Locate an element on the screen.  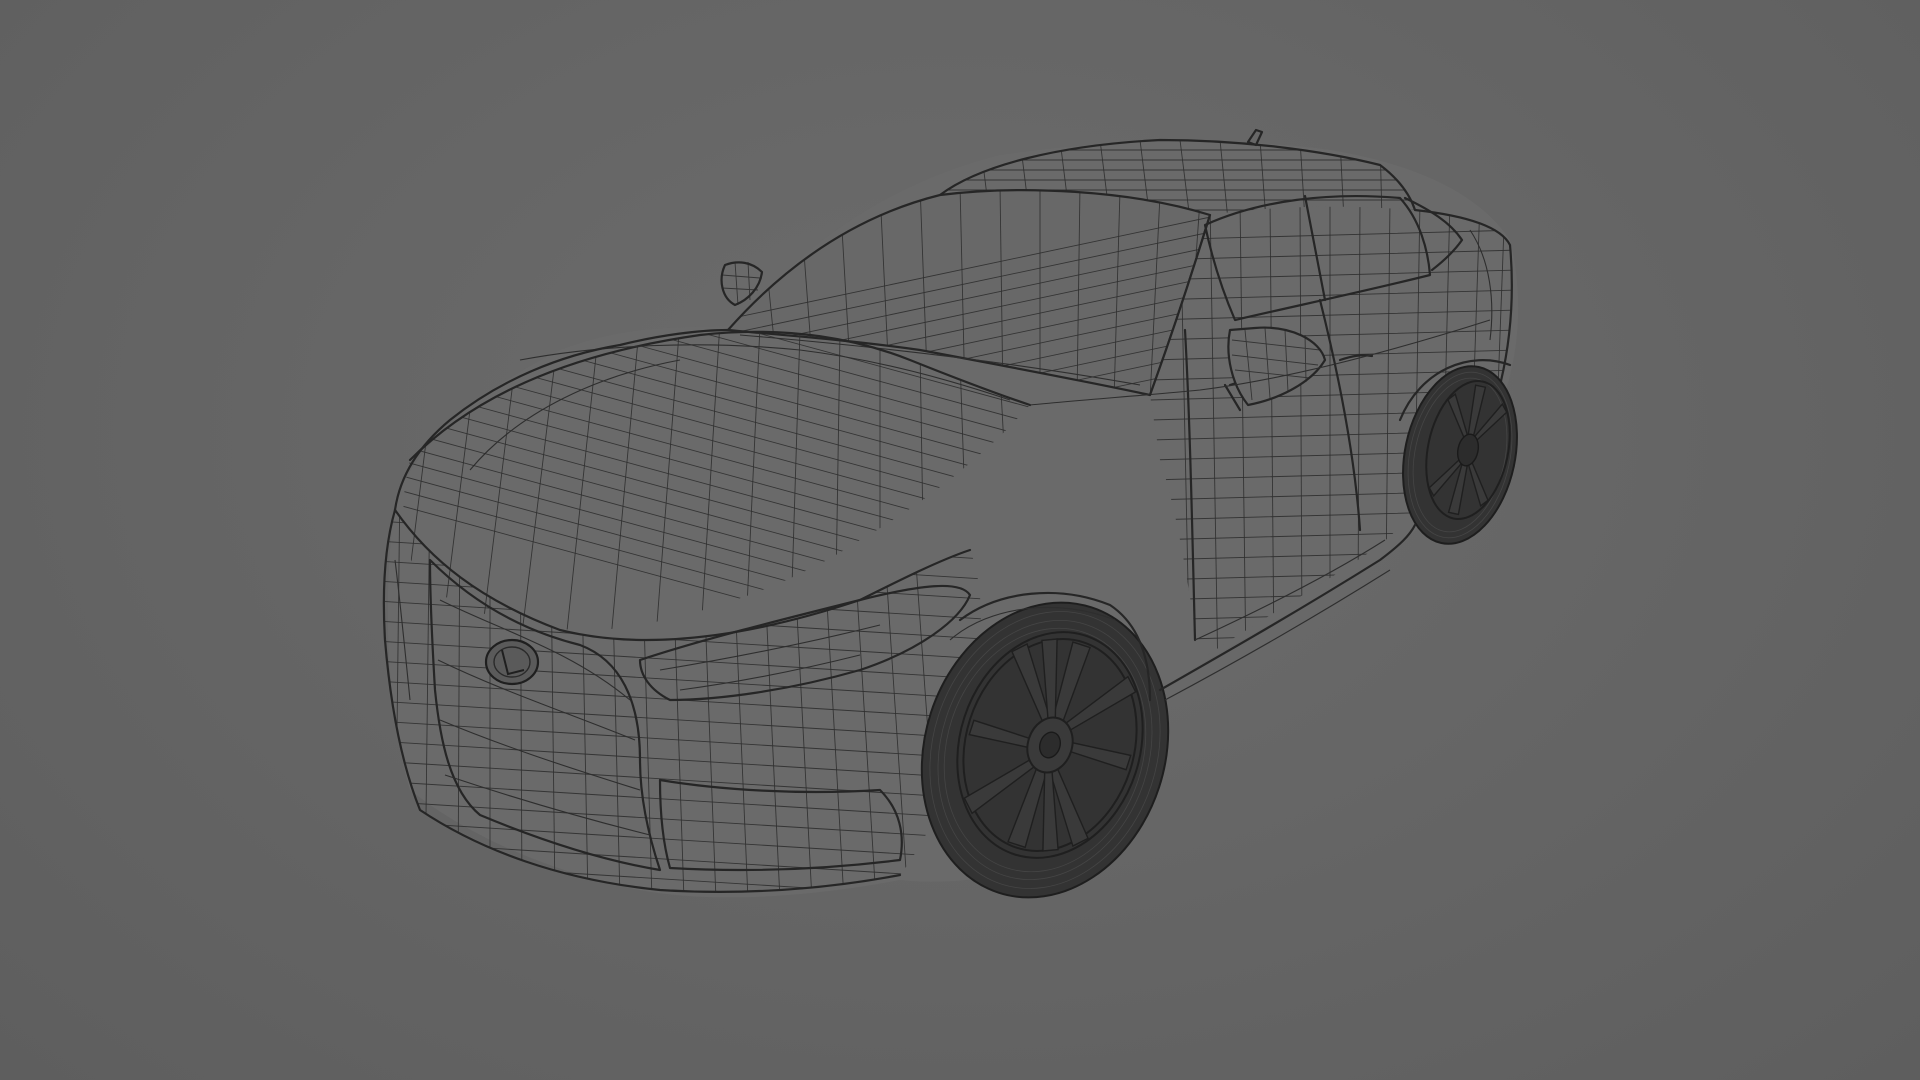
left-side-mirror is located at coordinates (742, 284).